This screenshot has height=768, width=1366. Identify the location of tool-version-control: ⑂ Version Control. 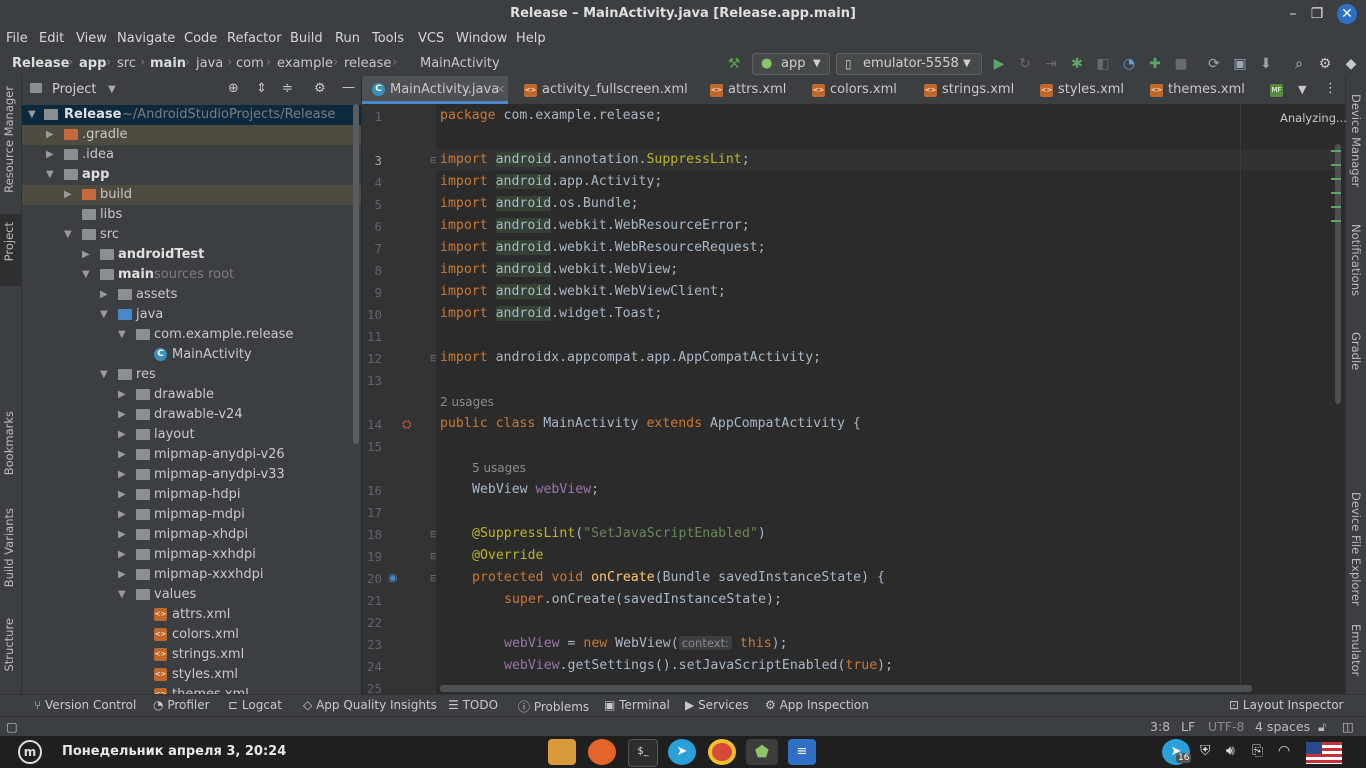
(85, 705).